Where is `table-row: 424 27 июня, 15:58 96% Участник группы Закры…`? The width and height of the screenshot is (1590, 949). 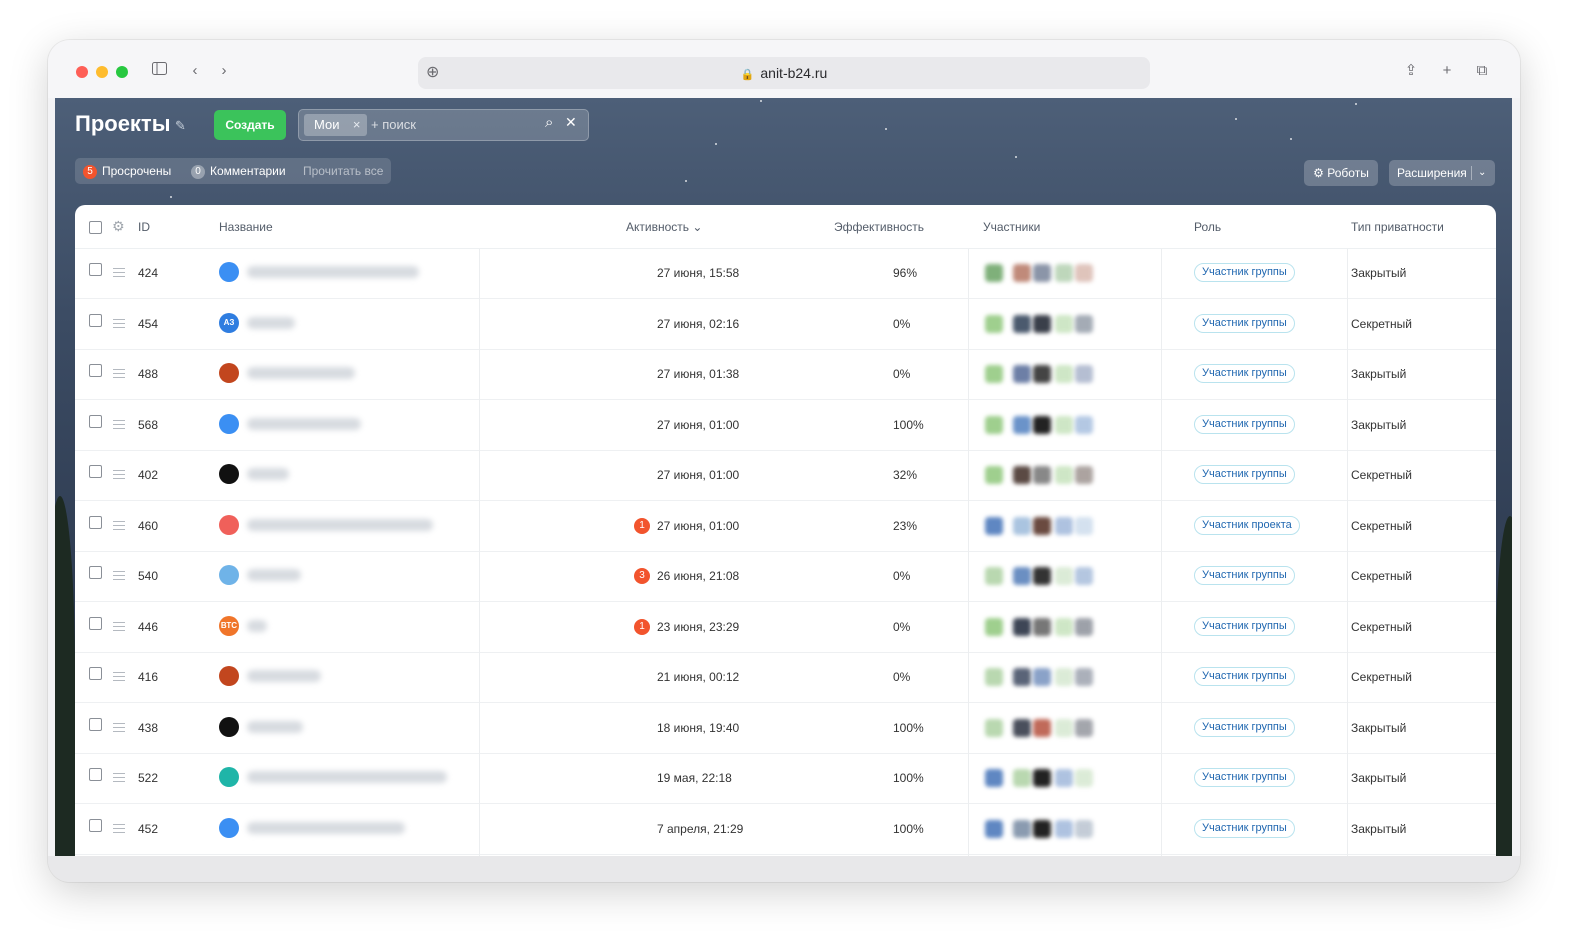
table-row: 424 27 июня, 15:58 96% Участник группы Закры… is located at coordinates (785, 274).